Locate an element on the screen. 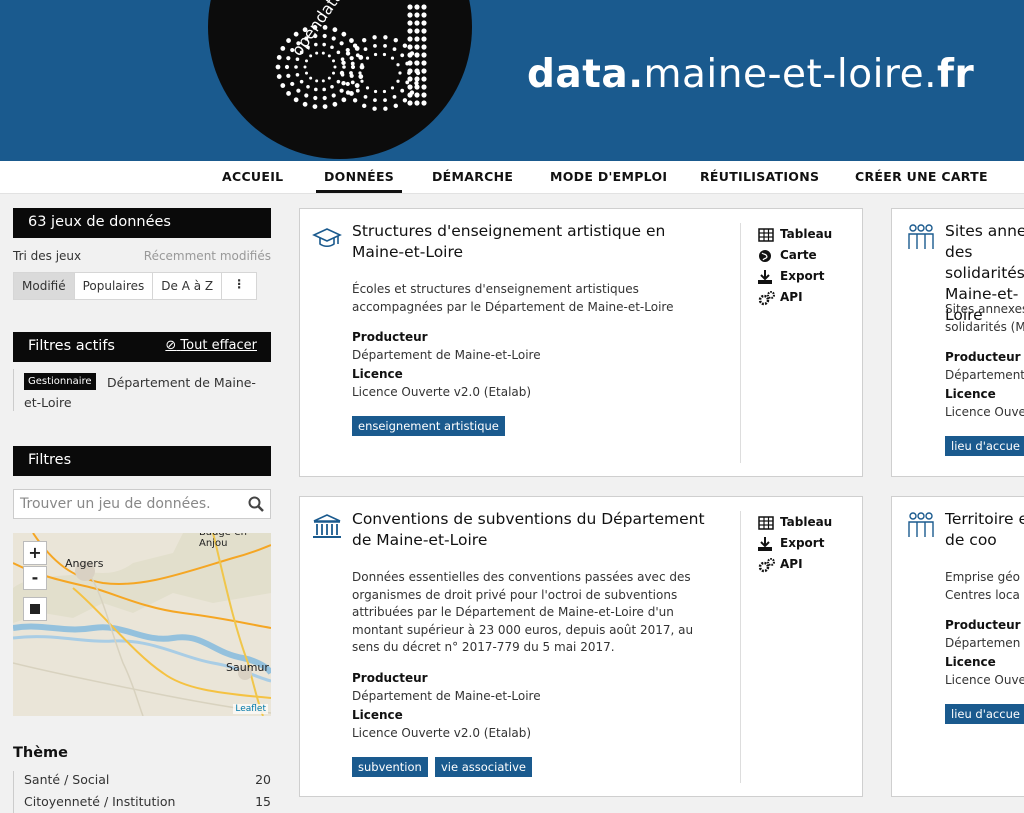 The height and width of the screenshot is (813, 1024). map-label-saumur: Saumur is located at coordinates (247, 667).